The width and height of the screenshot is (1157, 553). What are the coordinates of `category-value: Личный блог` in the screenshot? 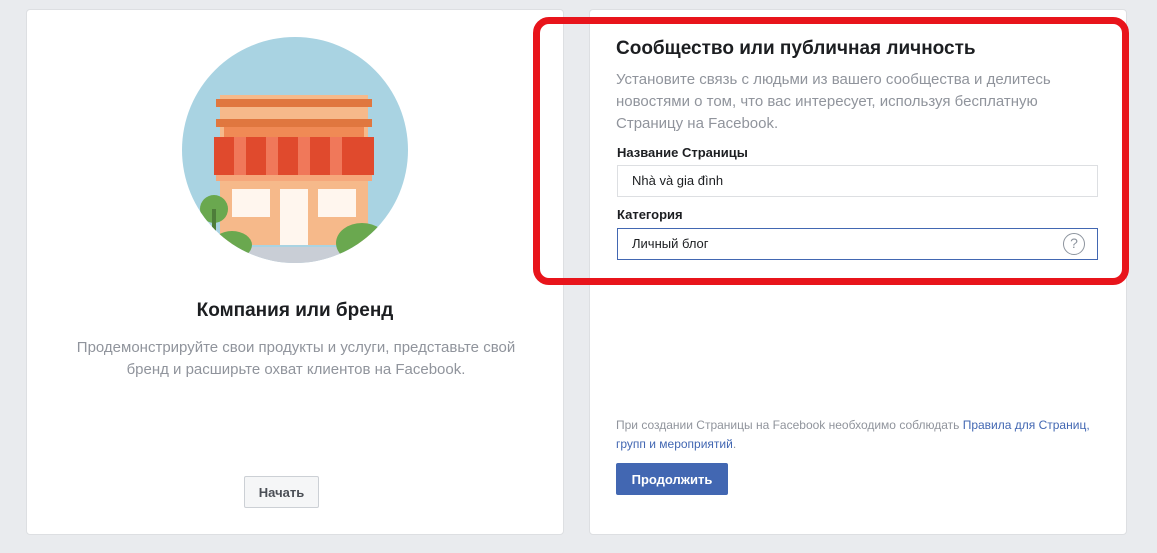 It's located at (670, 243).